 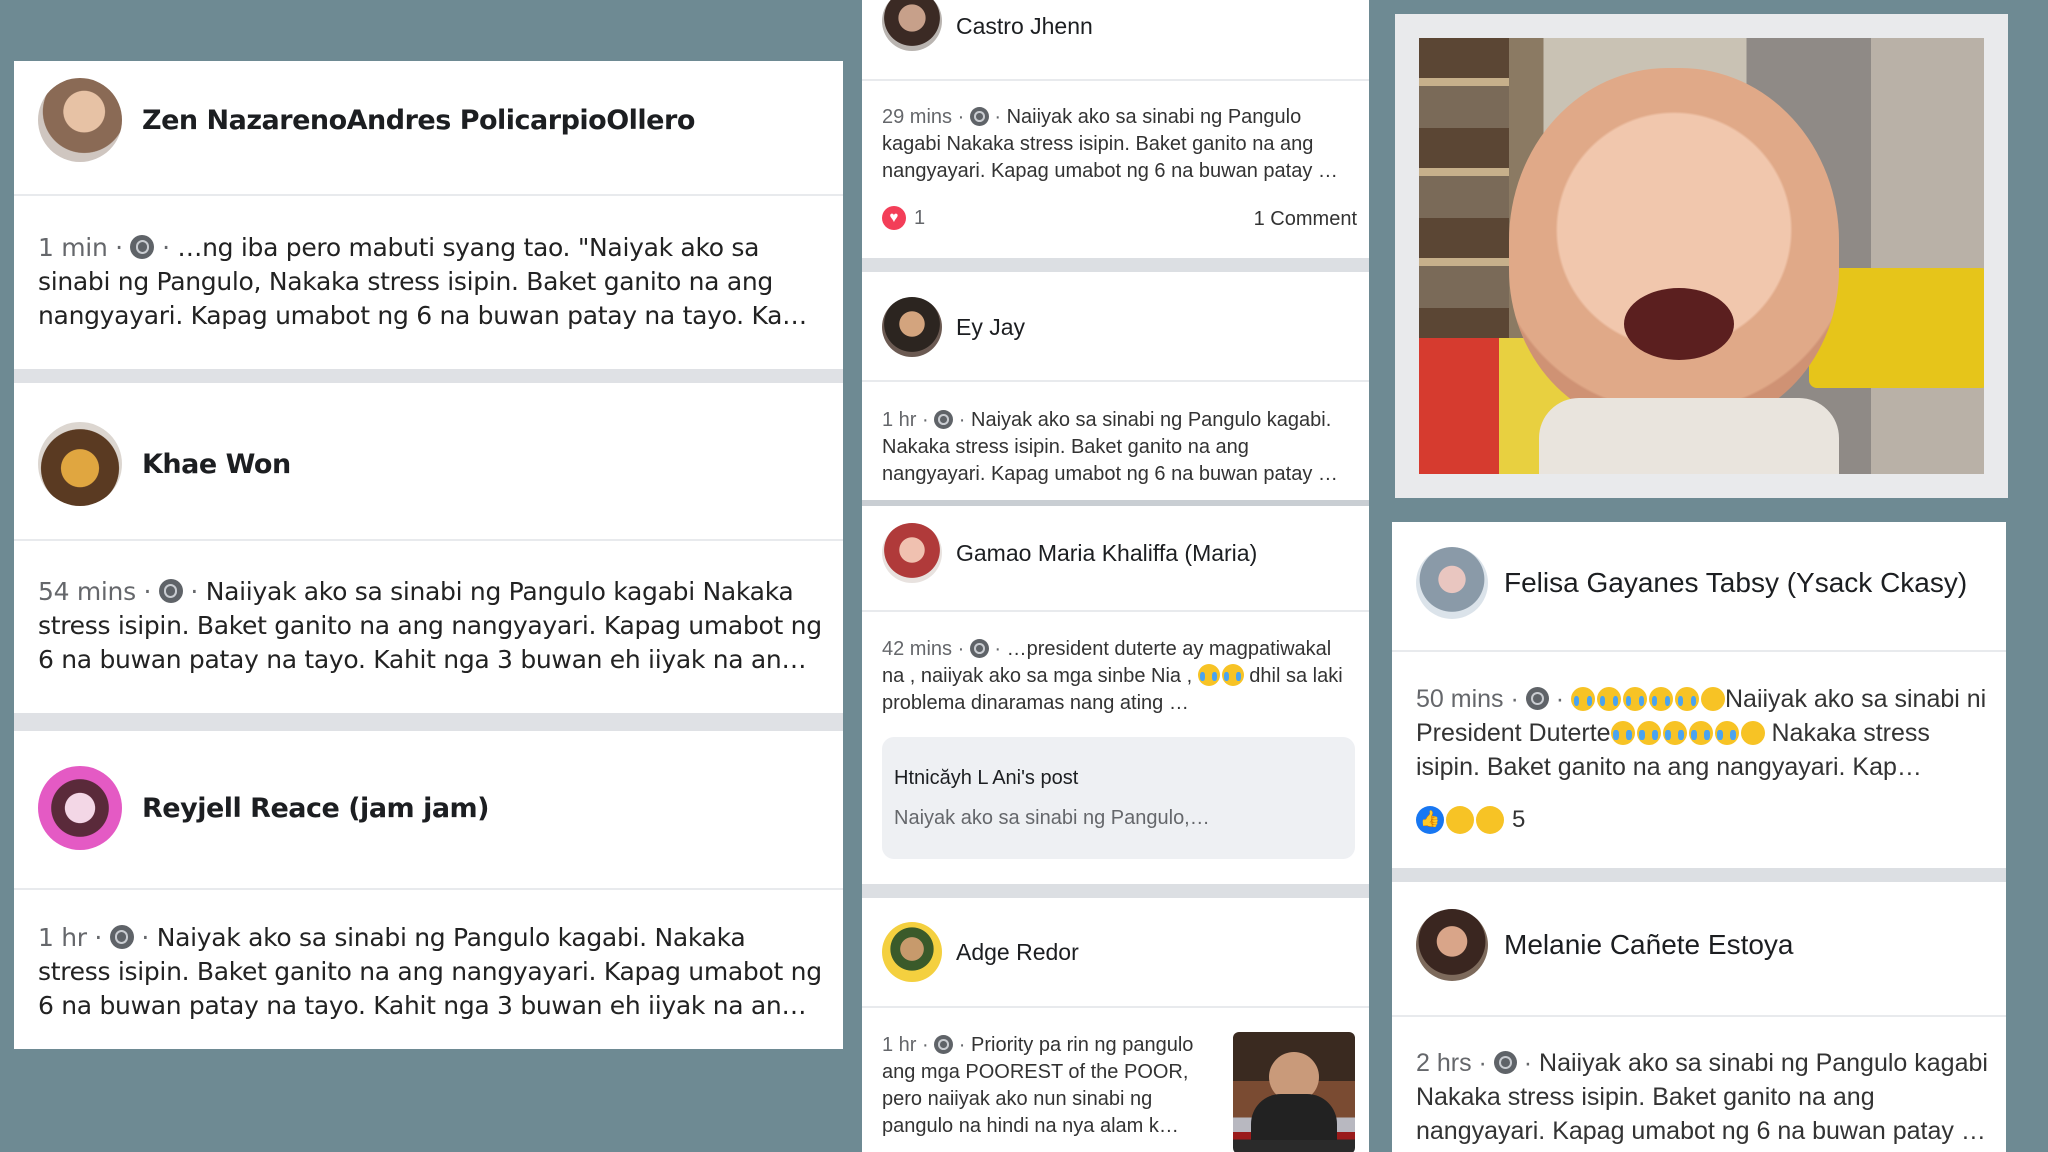 I want to click on crying-baby-photo, so click(x=1701, y=256).